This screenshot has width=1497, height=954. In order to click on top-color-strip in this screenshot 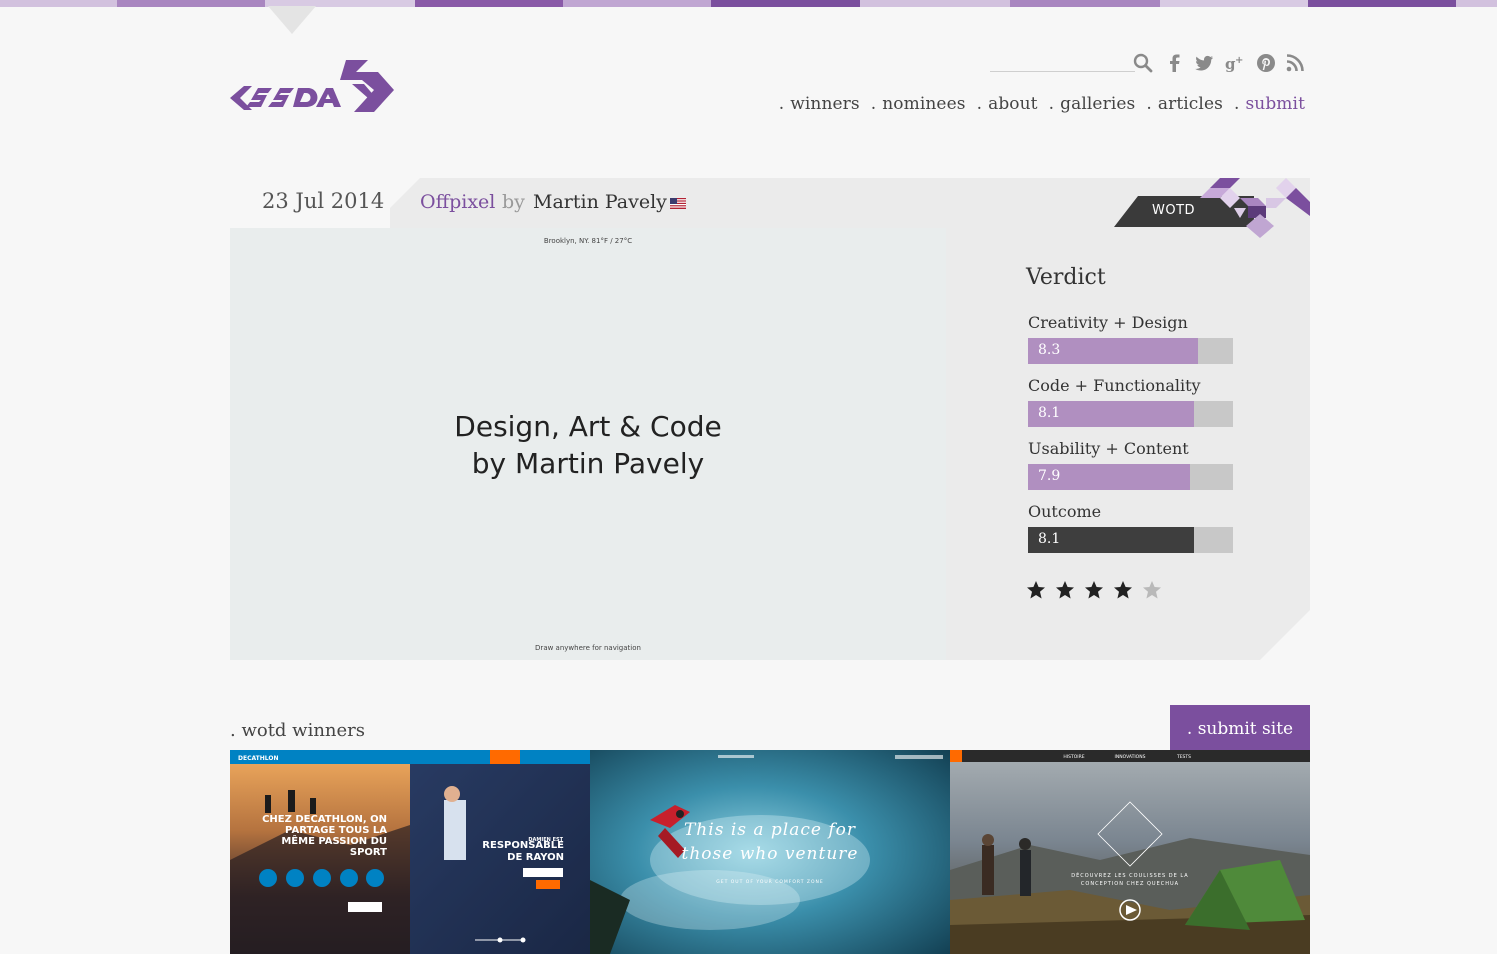, I will do `click(748, 17)`.